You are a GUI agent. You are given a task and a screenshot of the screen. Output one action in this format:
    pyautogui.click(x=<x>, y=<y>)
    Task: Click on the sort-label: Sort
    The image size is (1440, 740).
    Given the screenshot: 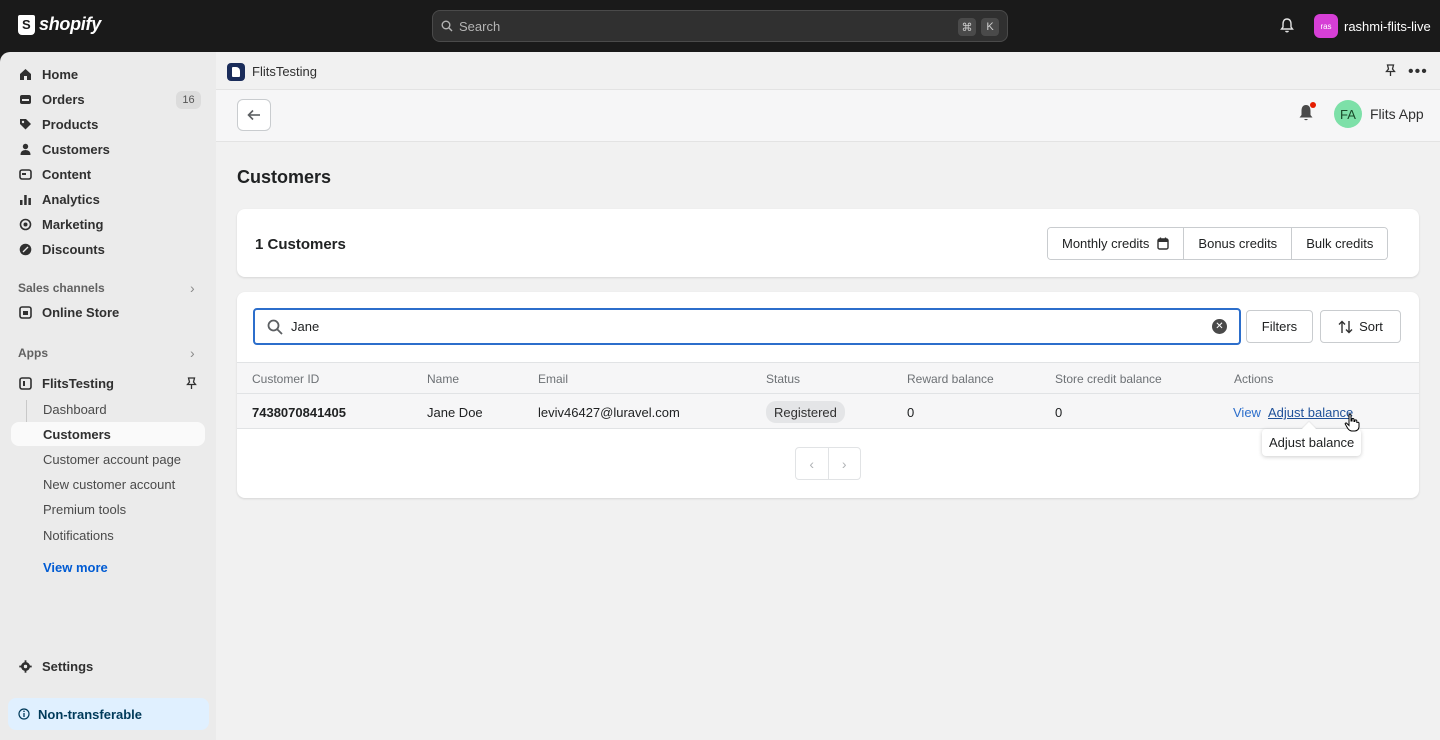 What is the action you would take?
    pyautogui.click(x=1371, y=326)
    